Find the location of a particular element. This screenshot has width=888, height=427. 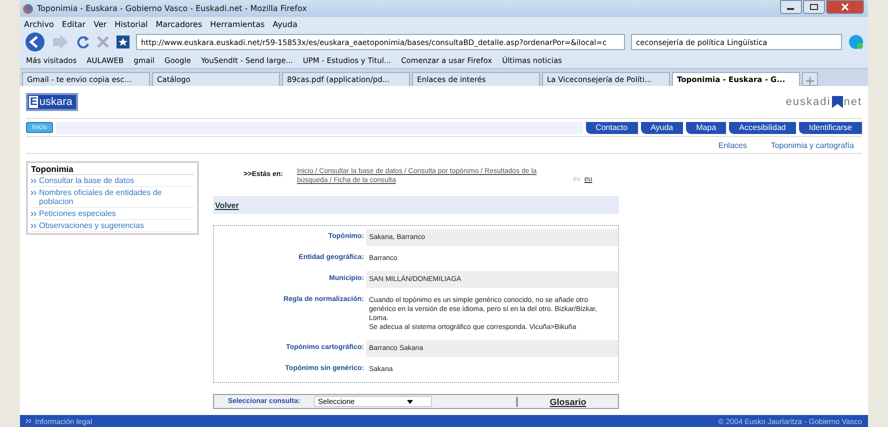

header-link: Toponimia y cartografía is located at coordinates (812, 145).